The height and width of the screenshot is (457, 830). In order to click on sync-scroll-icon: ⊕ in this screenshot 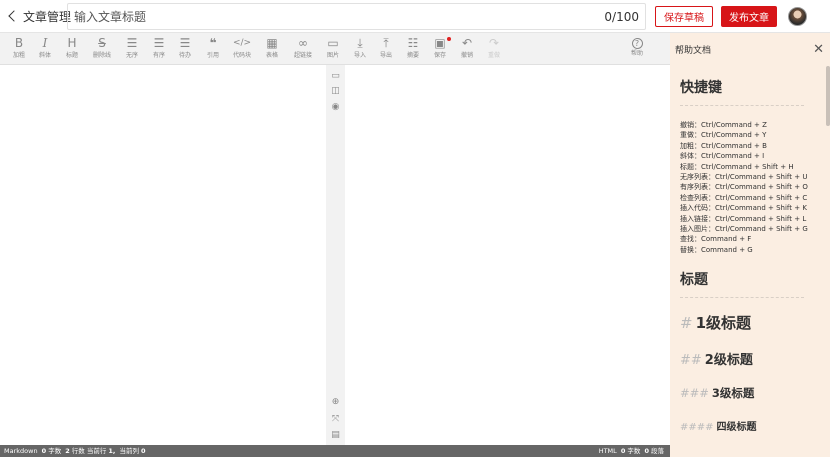, I will do `click(335, 402)`.